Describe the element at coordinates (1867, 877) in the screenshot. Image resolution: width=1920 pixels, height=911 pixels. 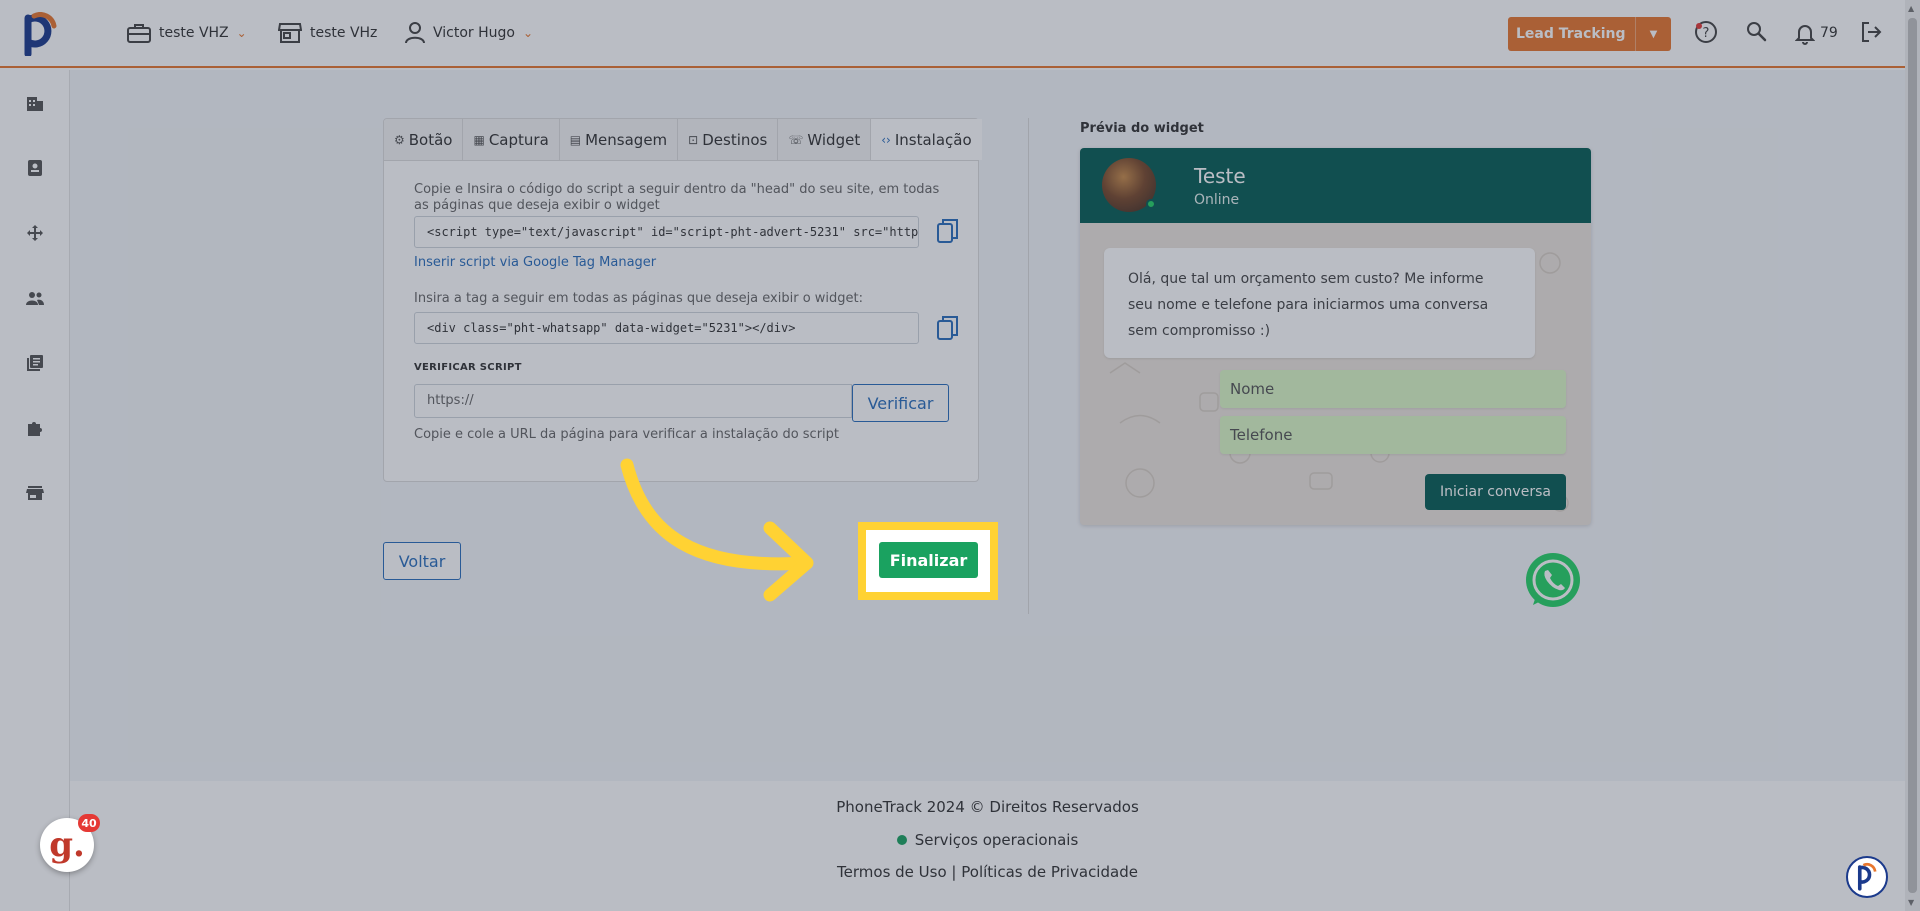
I see `phonetrack-float-logo` at that location.